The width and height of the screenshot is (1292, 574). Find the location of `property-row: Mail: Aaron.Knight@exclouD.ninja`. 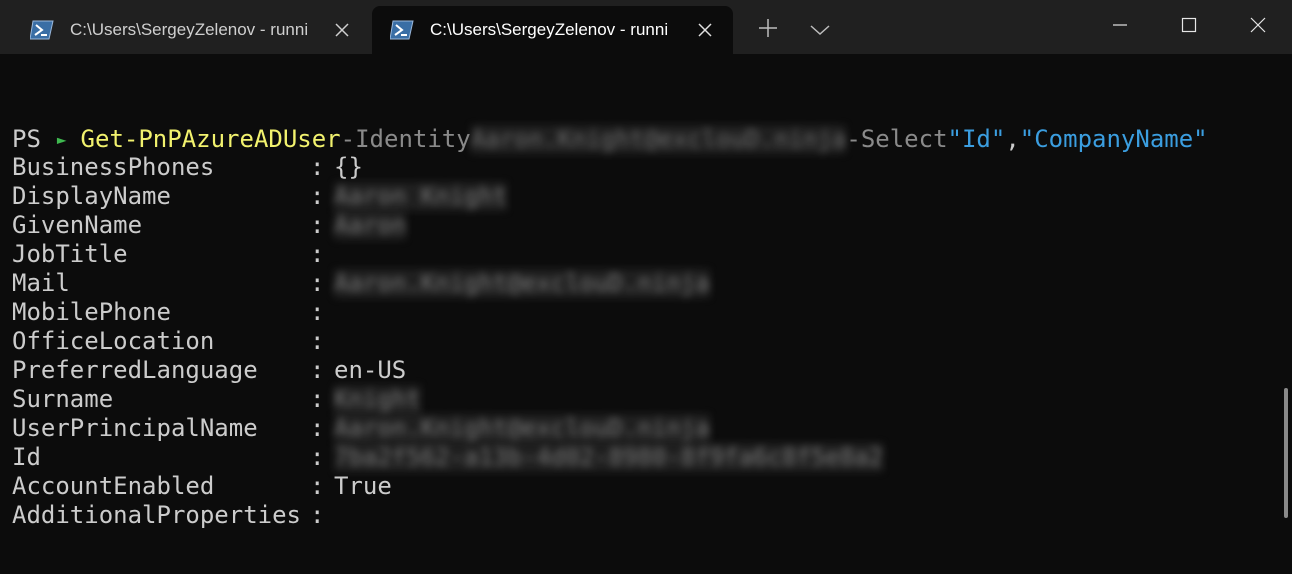

property-row: Mail: Aaron.Knight@exclouD.ninja is located at coordinates (447, 283).